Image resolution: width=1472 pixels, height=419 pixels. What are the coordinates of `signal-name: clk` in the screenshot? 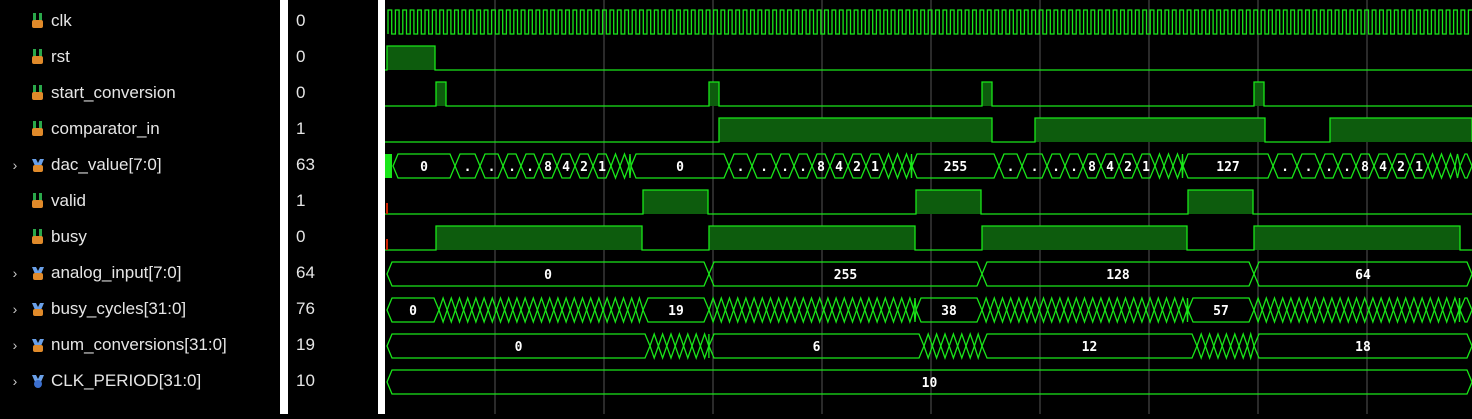 It's located at (61, 21).